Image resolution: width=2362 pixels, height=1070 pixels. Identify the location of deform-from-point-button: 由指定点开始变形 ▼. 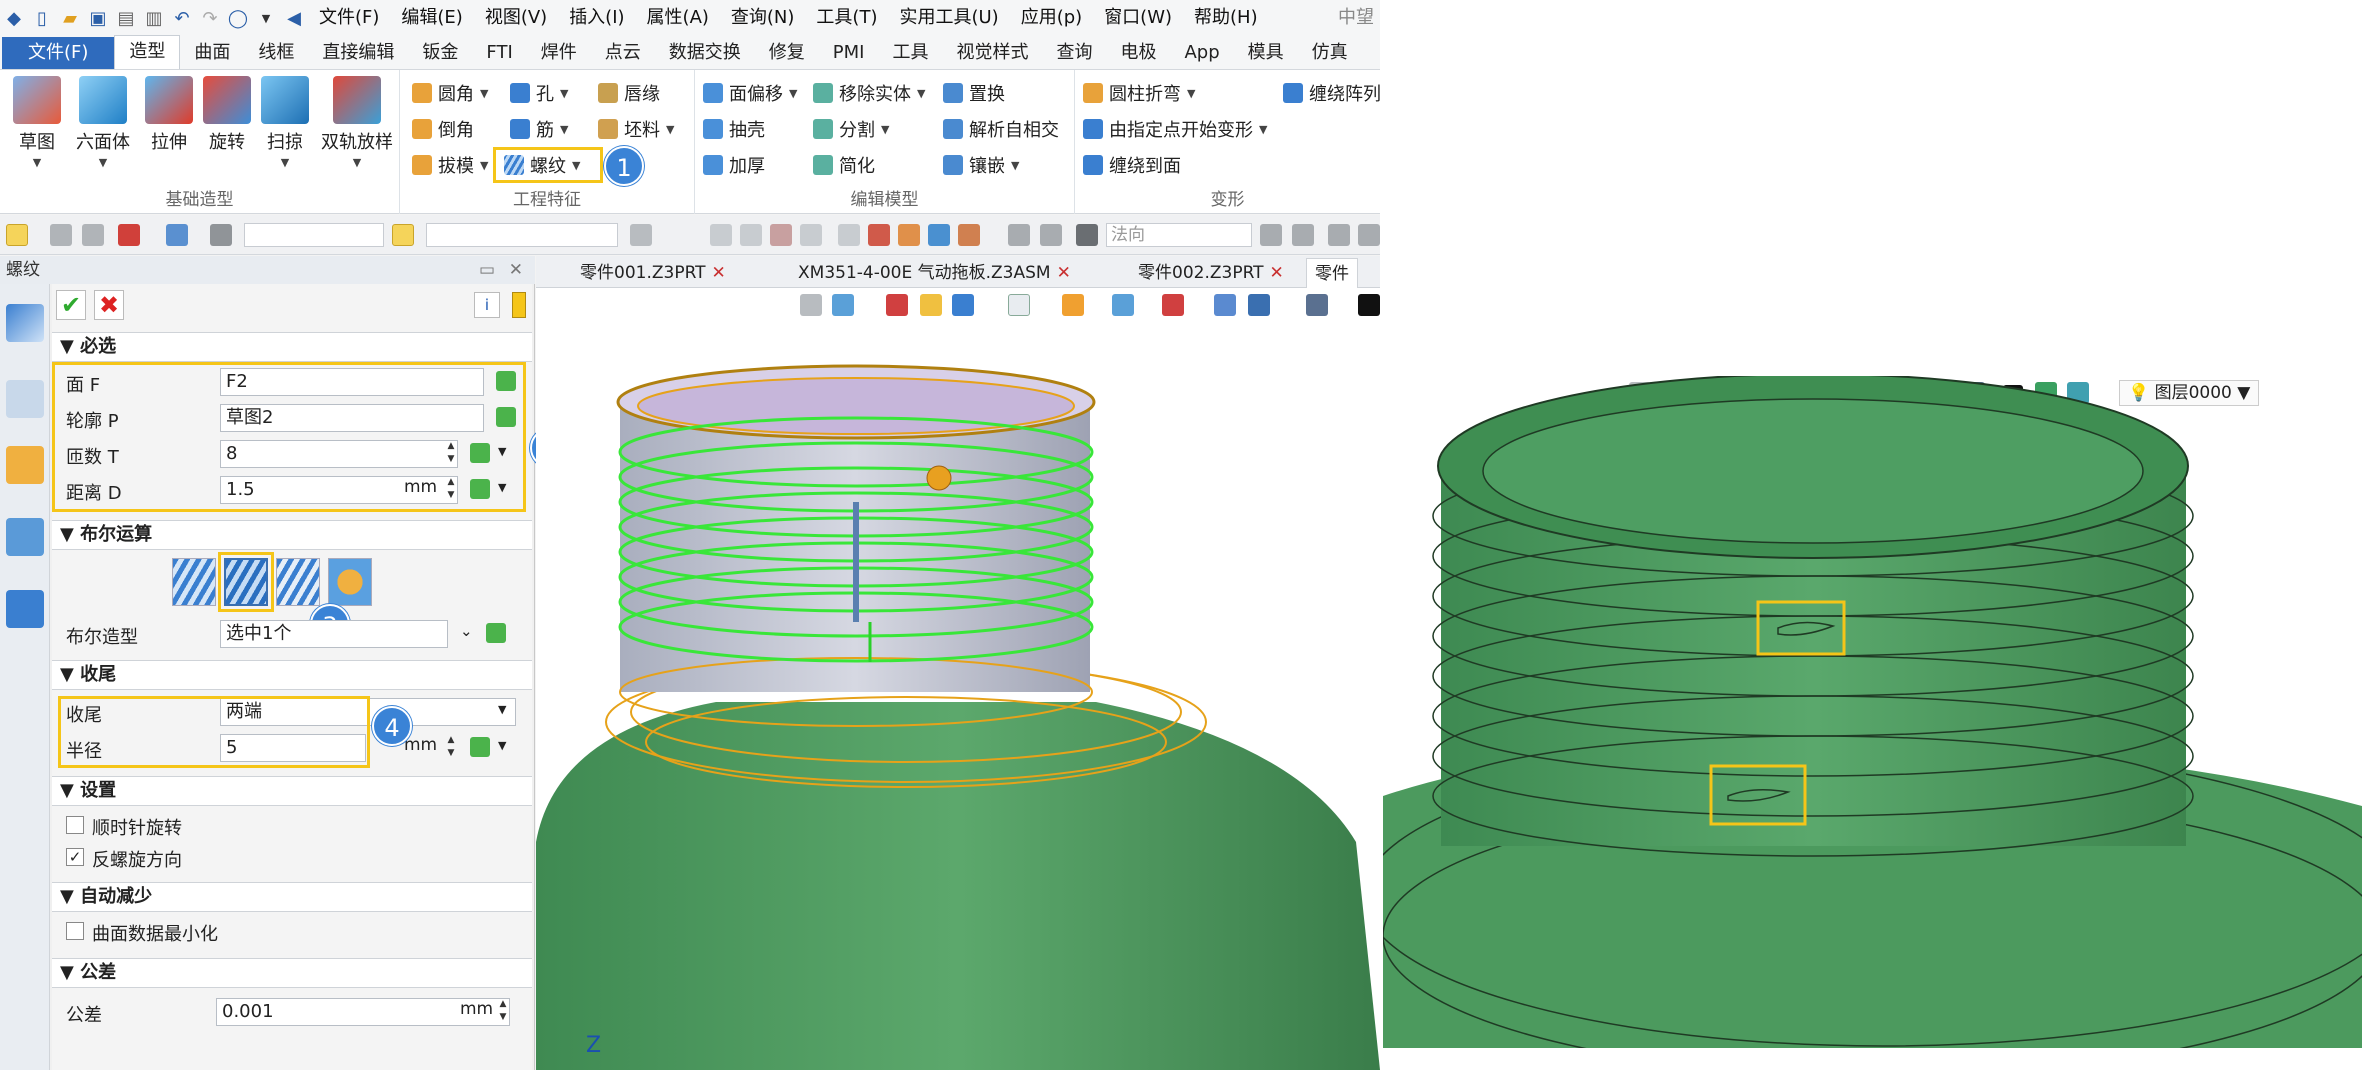
(1175, 129).